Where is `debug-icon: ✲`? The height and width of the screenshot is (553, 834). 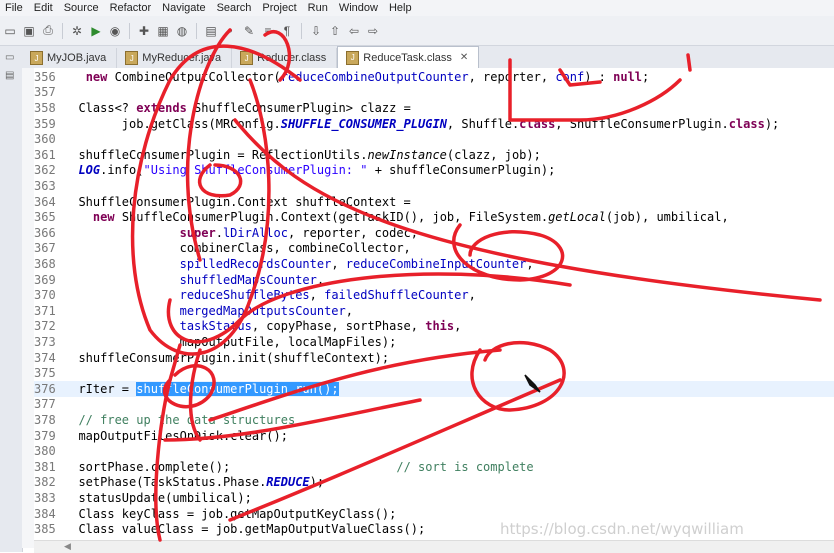 debug-icon: ✲ is located at coordinates (77, 31).